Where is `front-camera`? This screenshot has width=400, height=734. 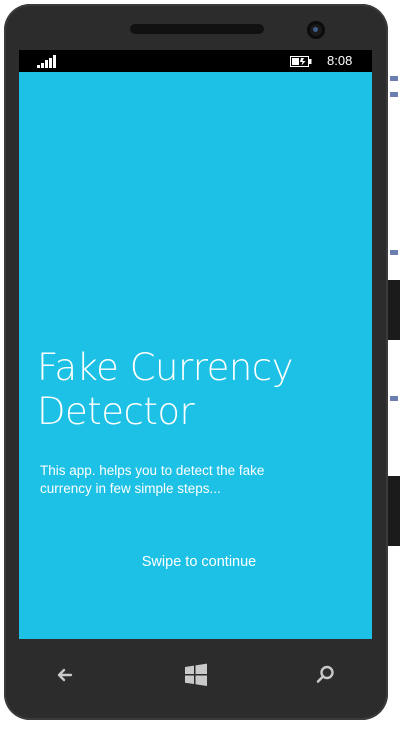 front-camera is located at coordinates (316, 30).